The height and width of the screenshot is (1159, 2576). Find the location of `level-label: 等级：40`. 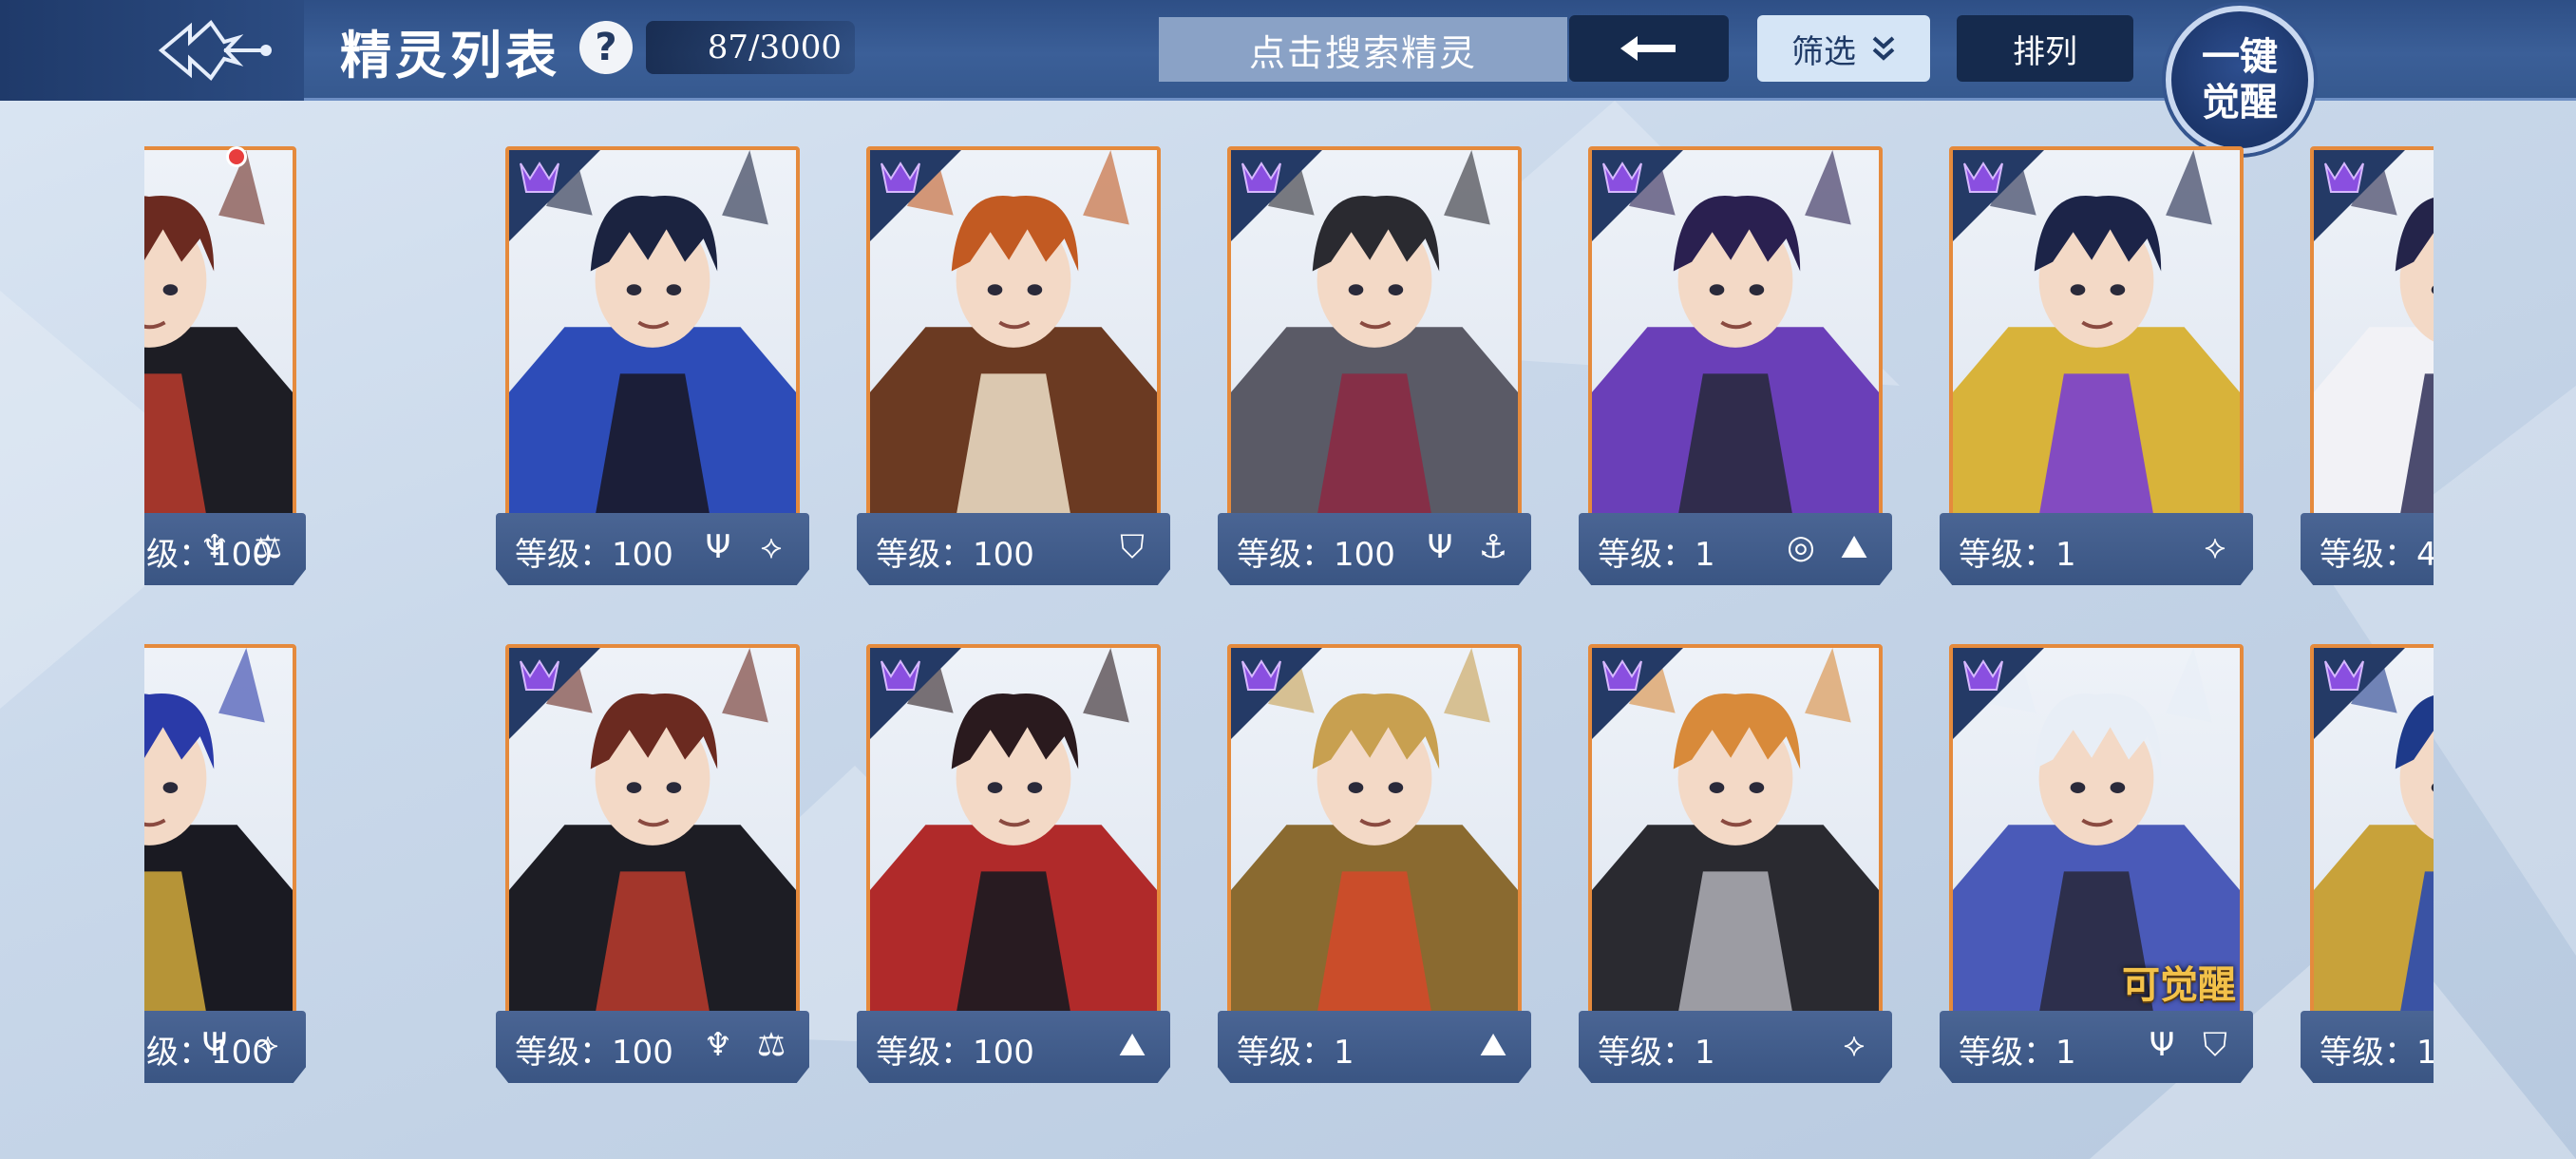

level-label: 等级：40 is located at coordinates (2377, 555).